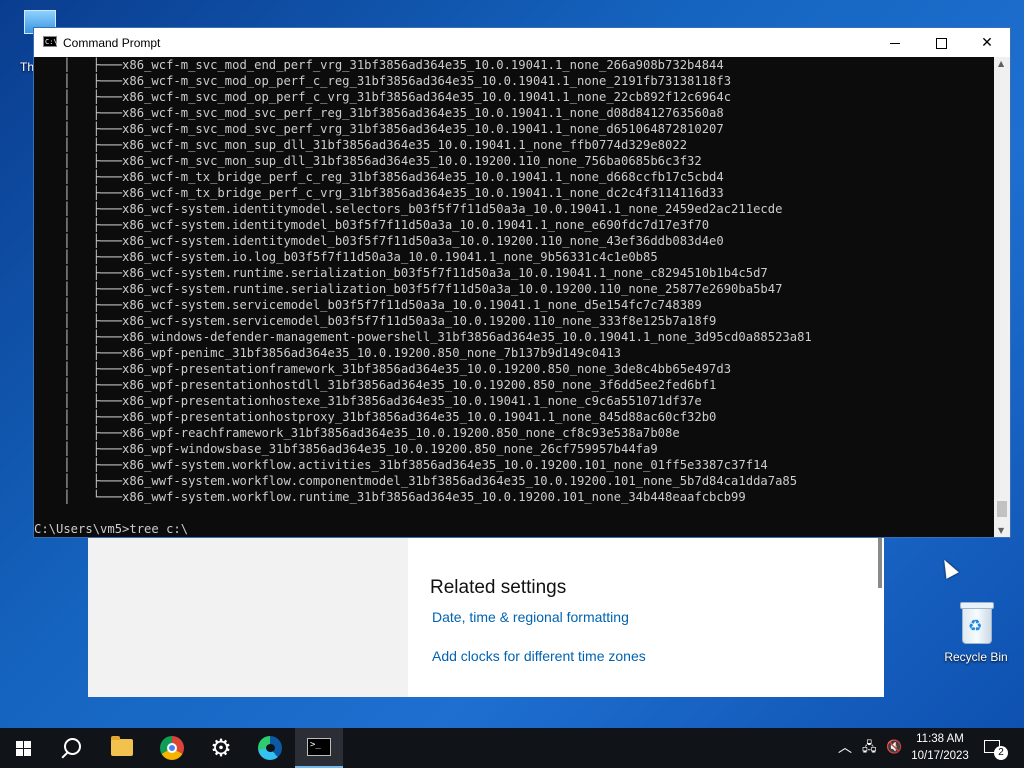 Image resolution: width=1024 pixels, height=768 pixels. What do you see at coordinates (948, 567) in the screenshot?
I see `mouse-cursor-icon` at bounding box center [948, 567].